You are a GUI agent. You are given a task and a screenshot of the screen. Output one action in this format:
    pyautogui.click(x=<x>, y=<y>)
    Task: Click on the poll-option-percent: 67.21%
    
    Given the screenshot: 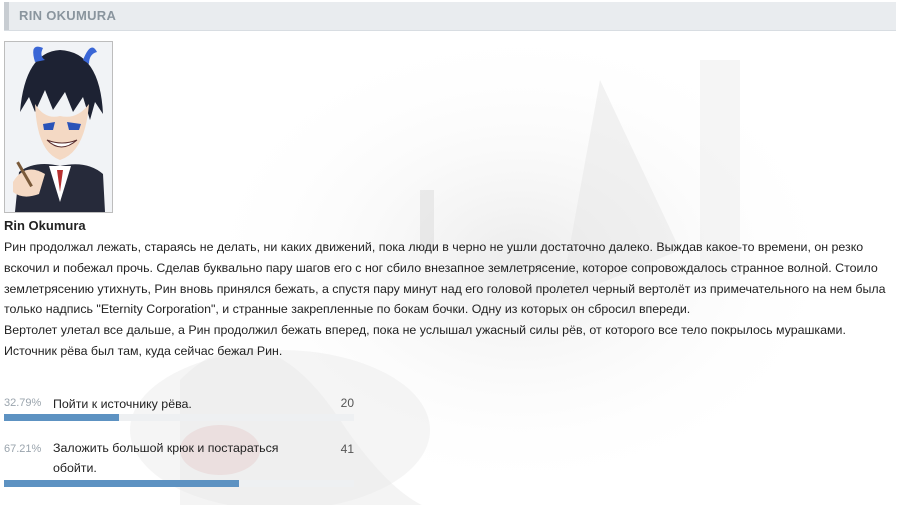 What is the action you would take?
    pyautogui.click(x=23, y=449)
    